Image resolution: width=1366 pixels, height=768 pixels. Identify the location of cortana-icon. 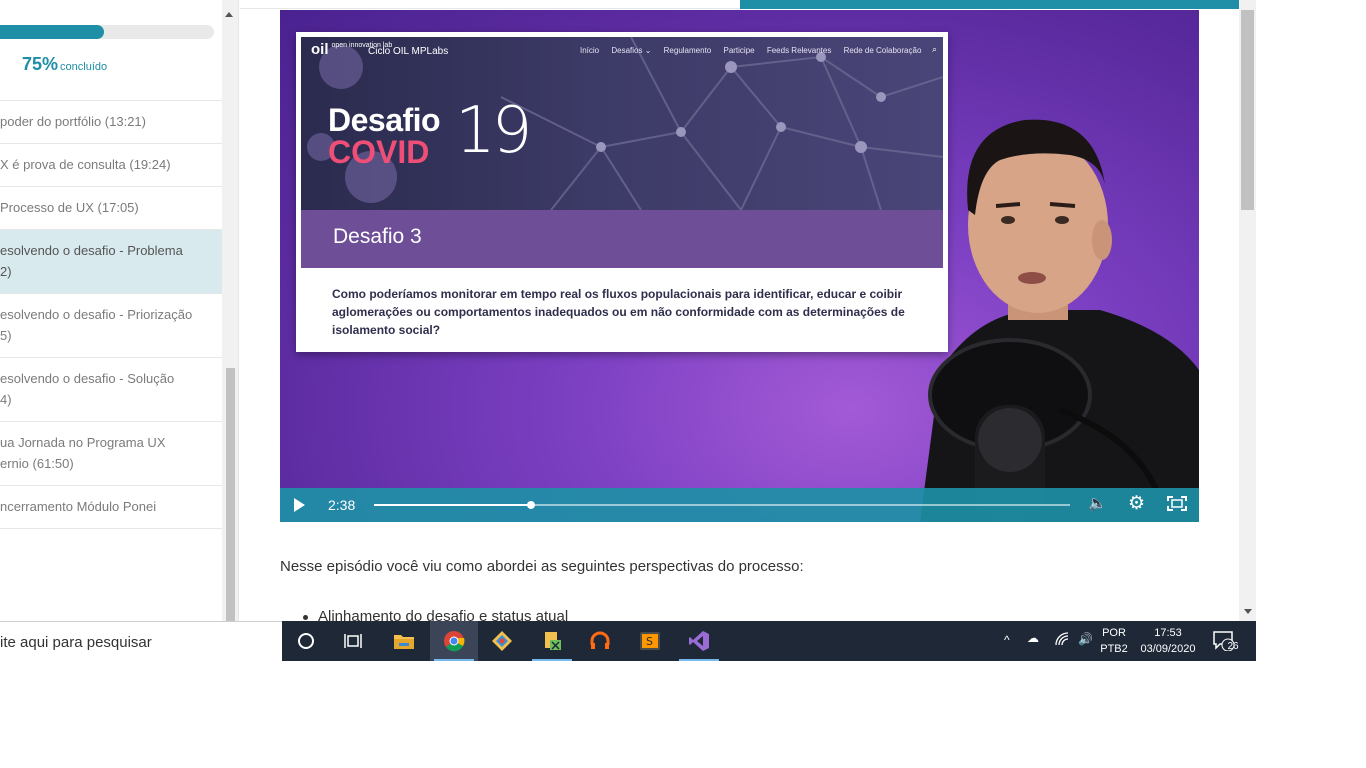
(306, 641).